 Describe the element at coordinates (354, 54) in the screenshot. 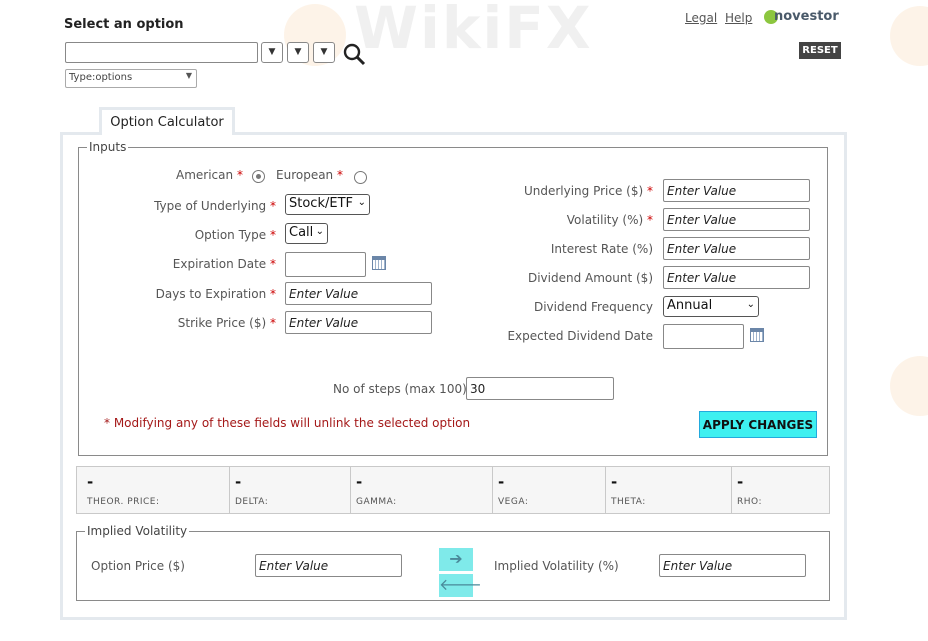

I see `search-icon` at that location.